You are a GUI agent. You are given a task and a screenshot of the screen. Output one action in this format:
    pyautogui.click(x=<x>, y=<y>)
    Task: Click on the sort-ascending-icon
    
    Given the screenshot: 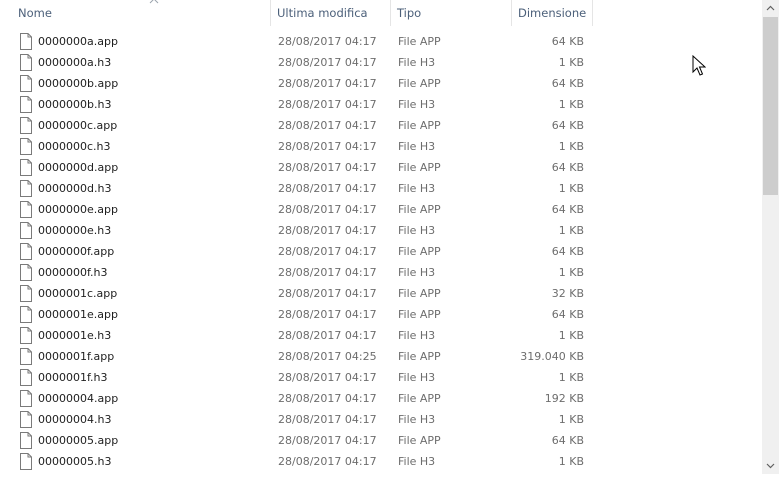 What is the action you would take?
    pyautogui.click(x=154, y=2)
    